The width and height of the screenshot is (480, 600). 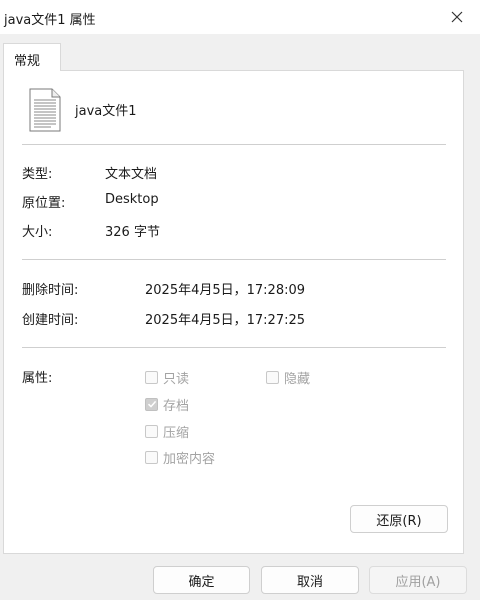 What do you see at coordinates (37, 174) in the screenshot?
I see `type-label: 类型:` at bounding box center [37, 174].